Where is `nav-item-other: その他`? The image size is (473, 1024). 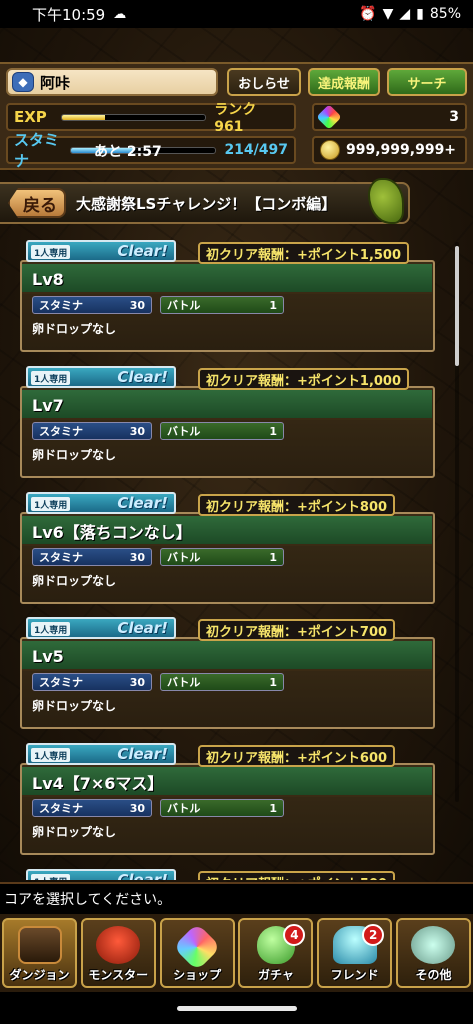
nav-item-other: その他 is located at coordinates (433, 953).